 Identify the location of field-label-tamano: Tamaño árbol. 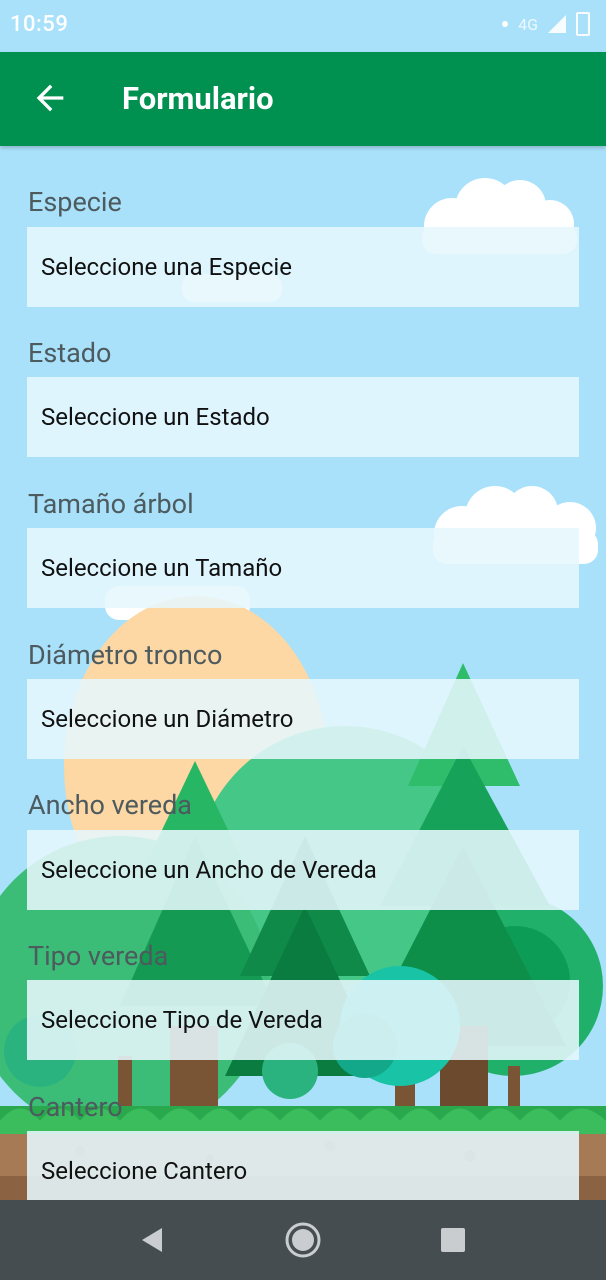
(111, 504).